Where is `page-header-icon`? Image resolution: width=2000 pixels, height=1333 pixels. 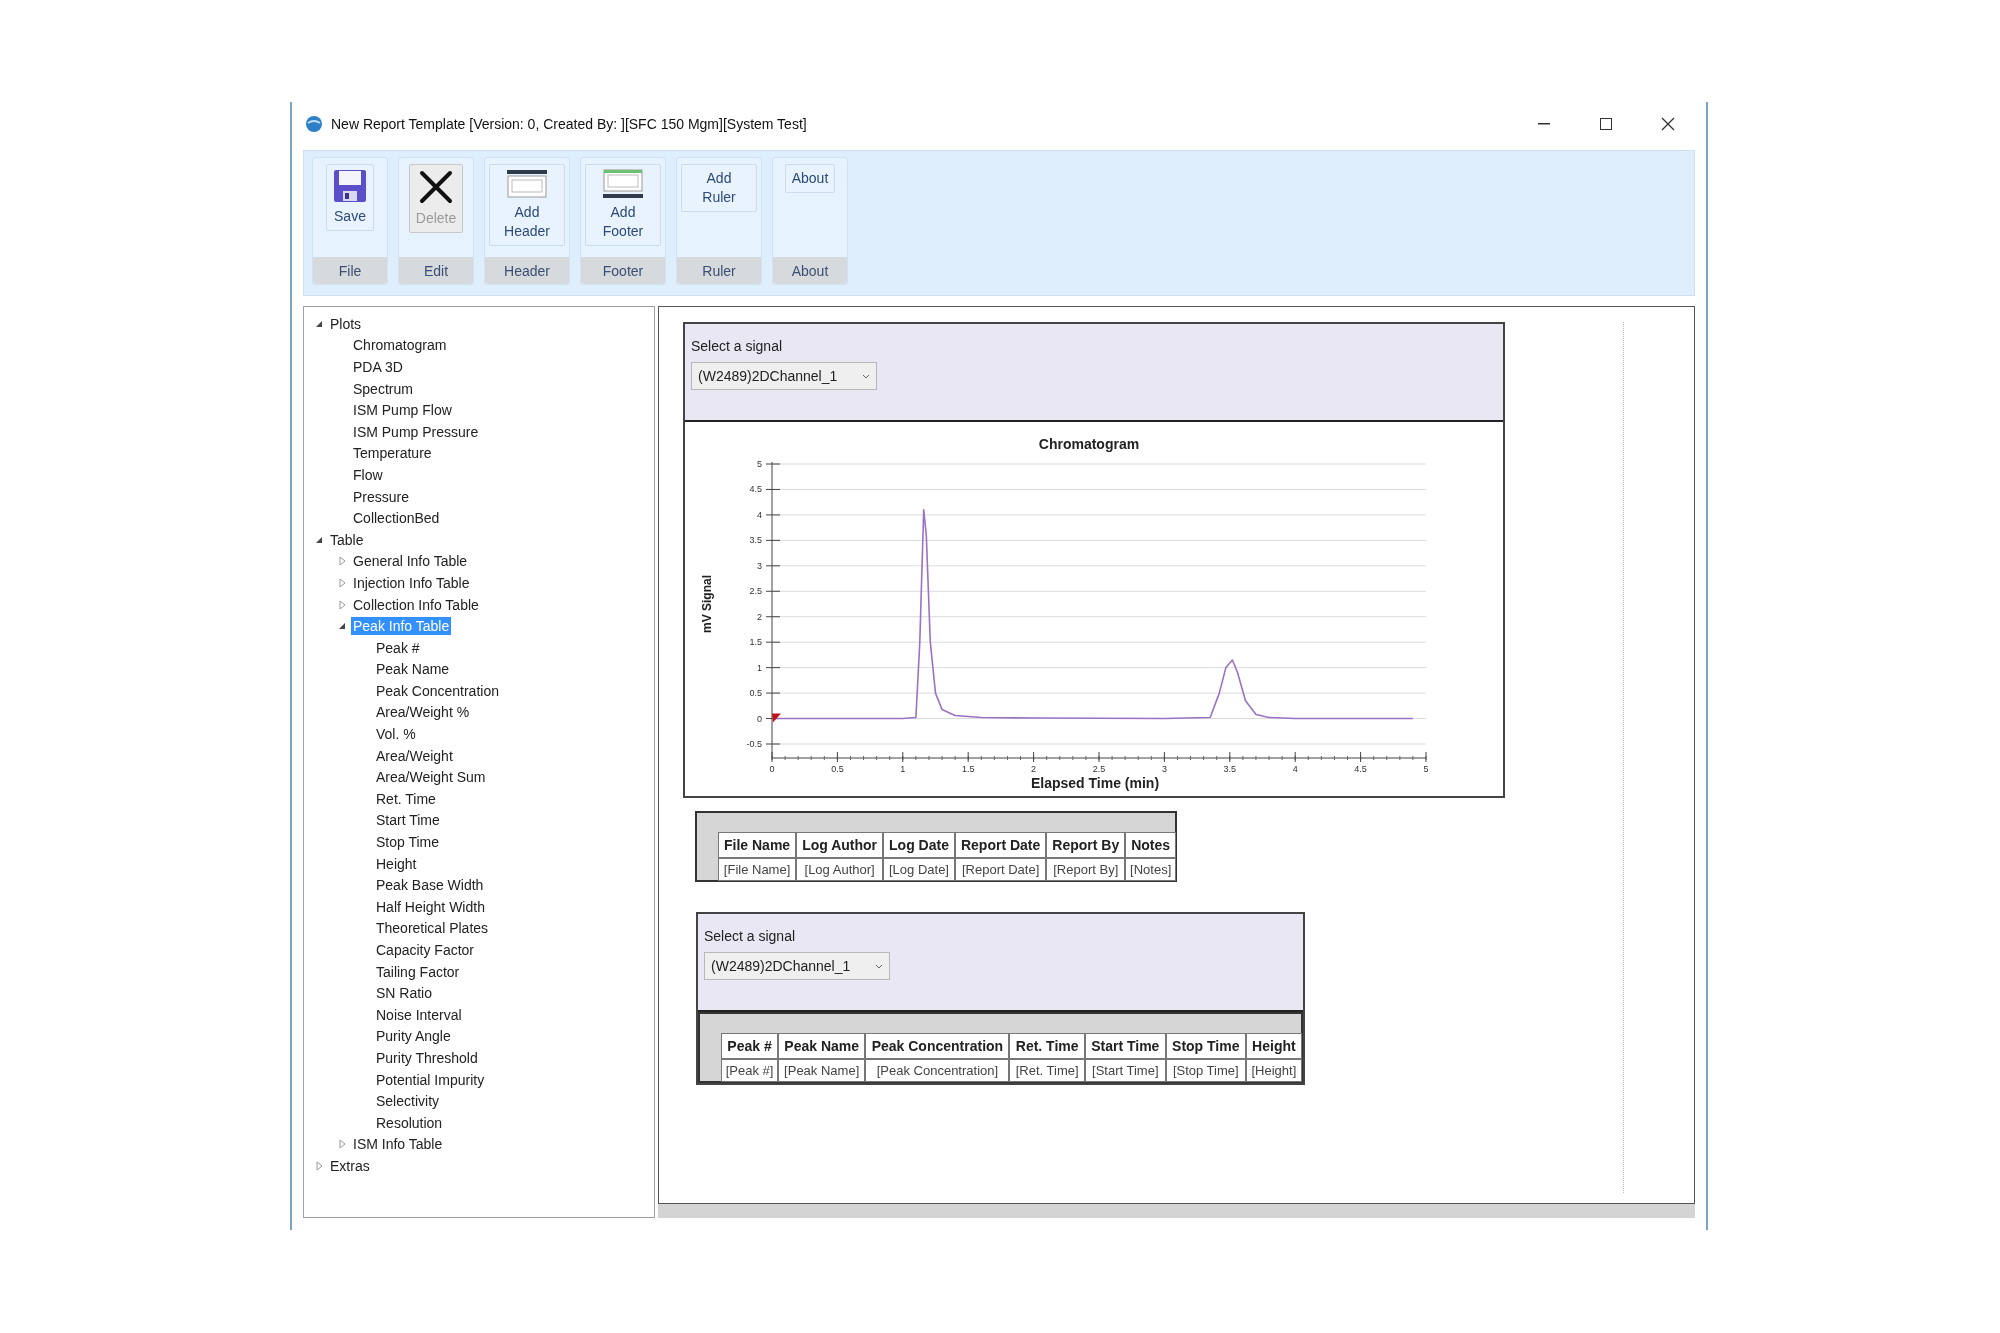
page-header-icon is located at coordinates (527, 184).